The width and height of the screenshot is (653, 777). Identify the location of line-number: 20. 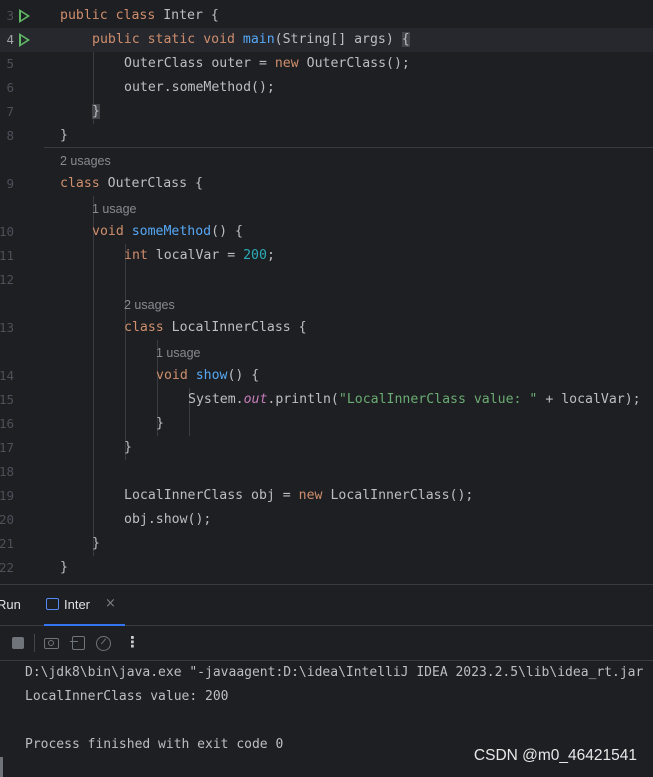
(7, 519).